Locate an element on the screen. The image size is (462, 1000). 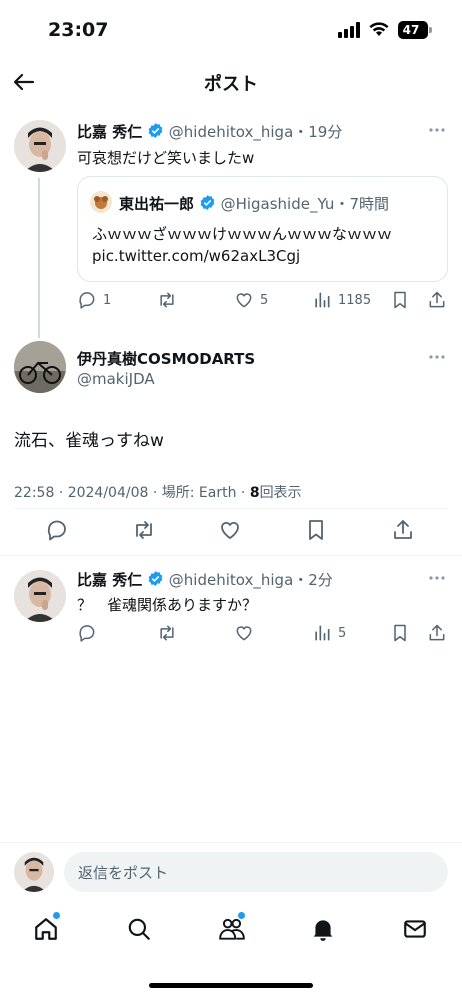
quote-avatar is located at coordinates (101, 202).